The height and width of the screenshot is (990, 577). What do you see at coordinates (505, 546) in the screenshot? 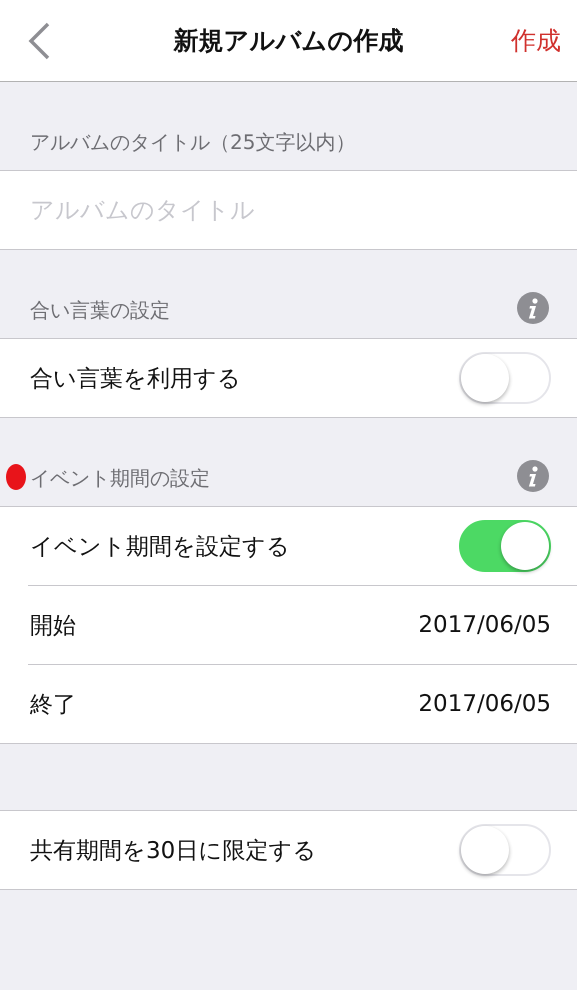
I see `toggle-switch` at bounding box center [505, 546].